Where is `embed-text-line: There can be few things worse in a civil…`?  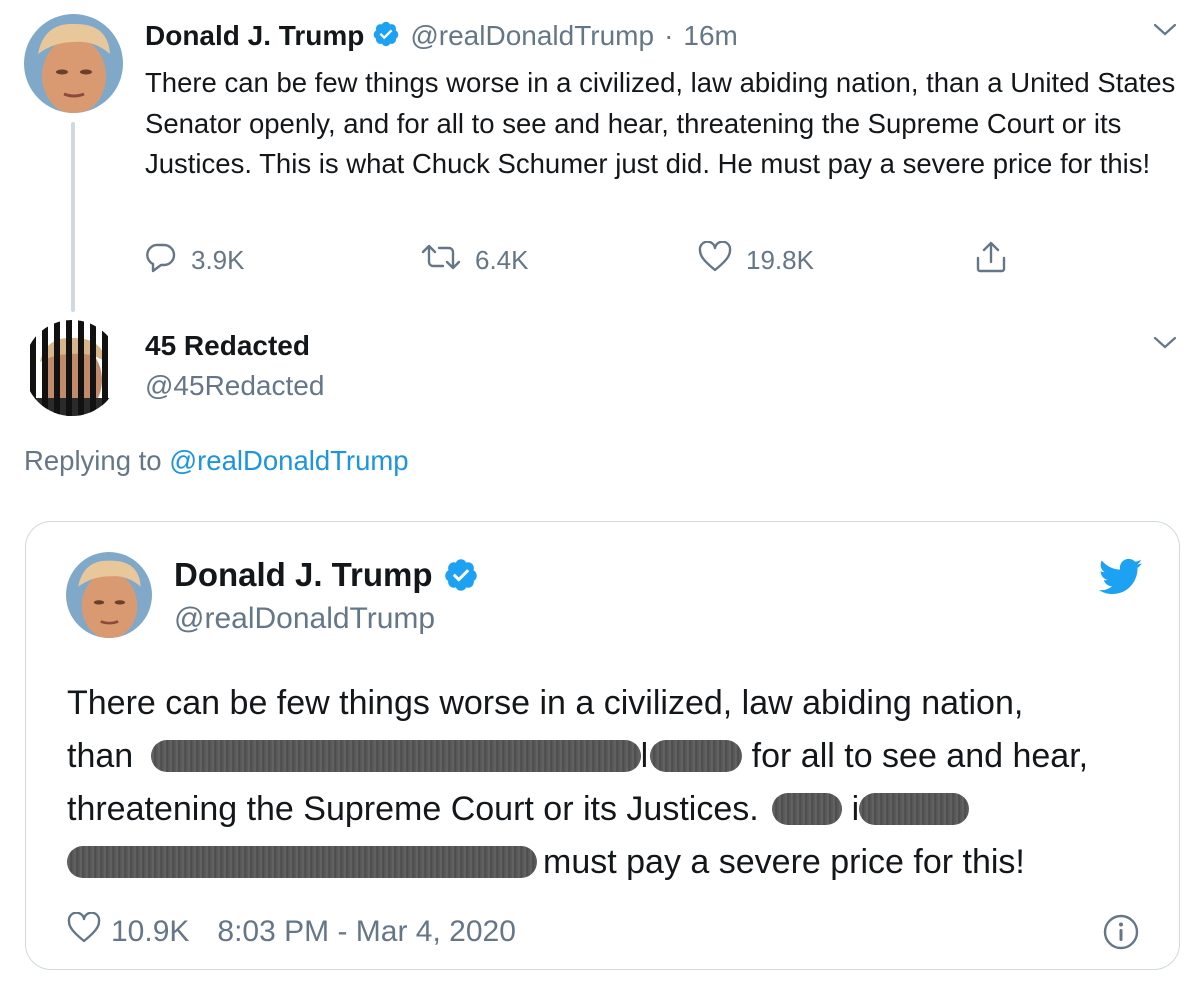
embed-text-line: There can be few things worse in a civil… is located at coordinates (545, 703).